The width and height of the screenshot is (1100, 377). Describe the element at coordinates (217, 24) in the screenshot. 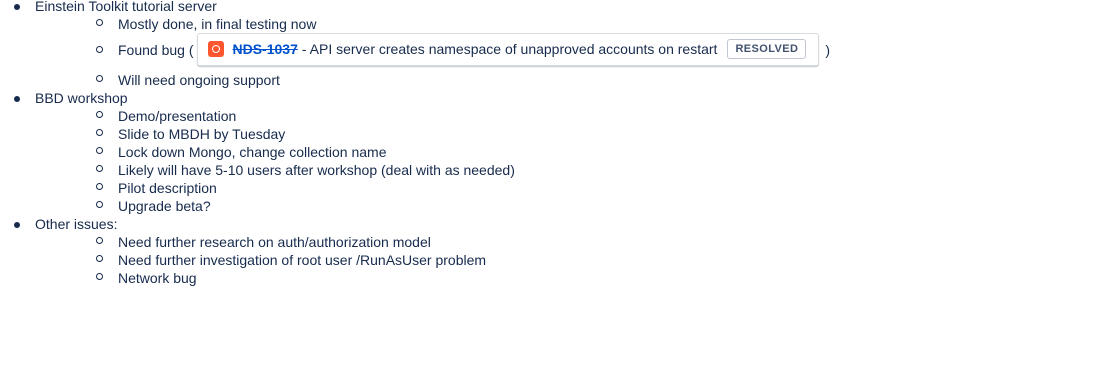

I see `sub-list-item-text: Mostly done, in final testing now` at that location.